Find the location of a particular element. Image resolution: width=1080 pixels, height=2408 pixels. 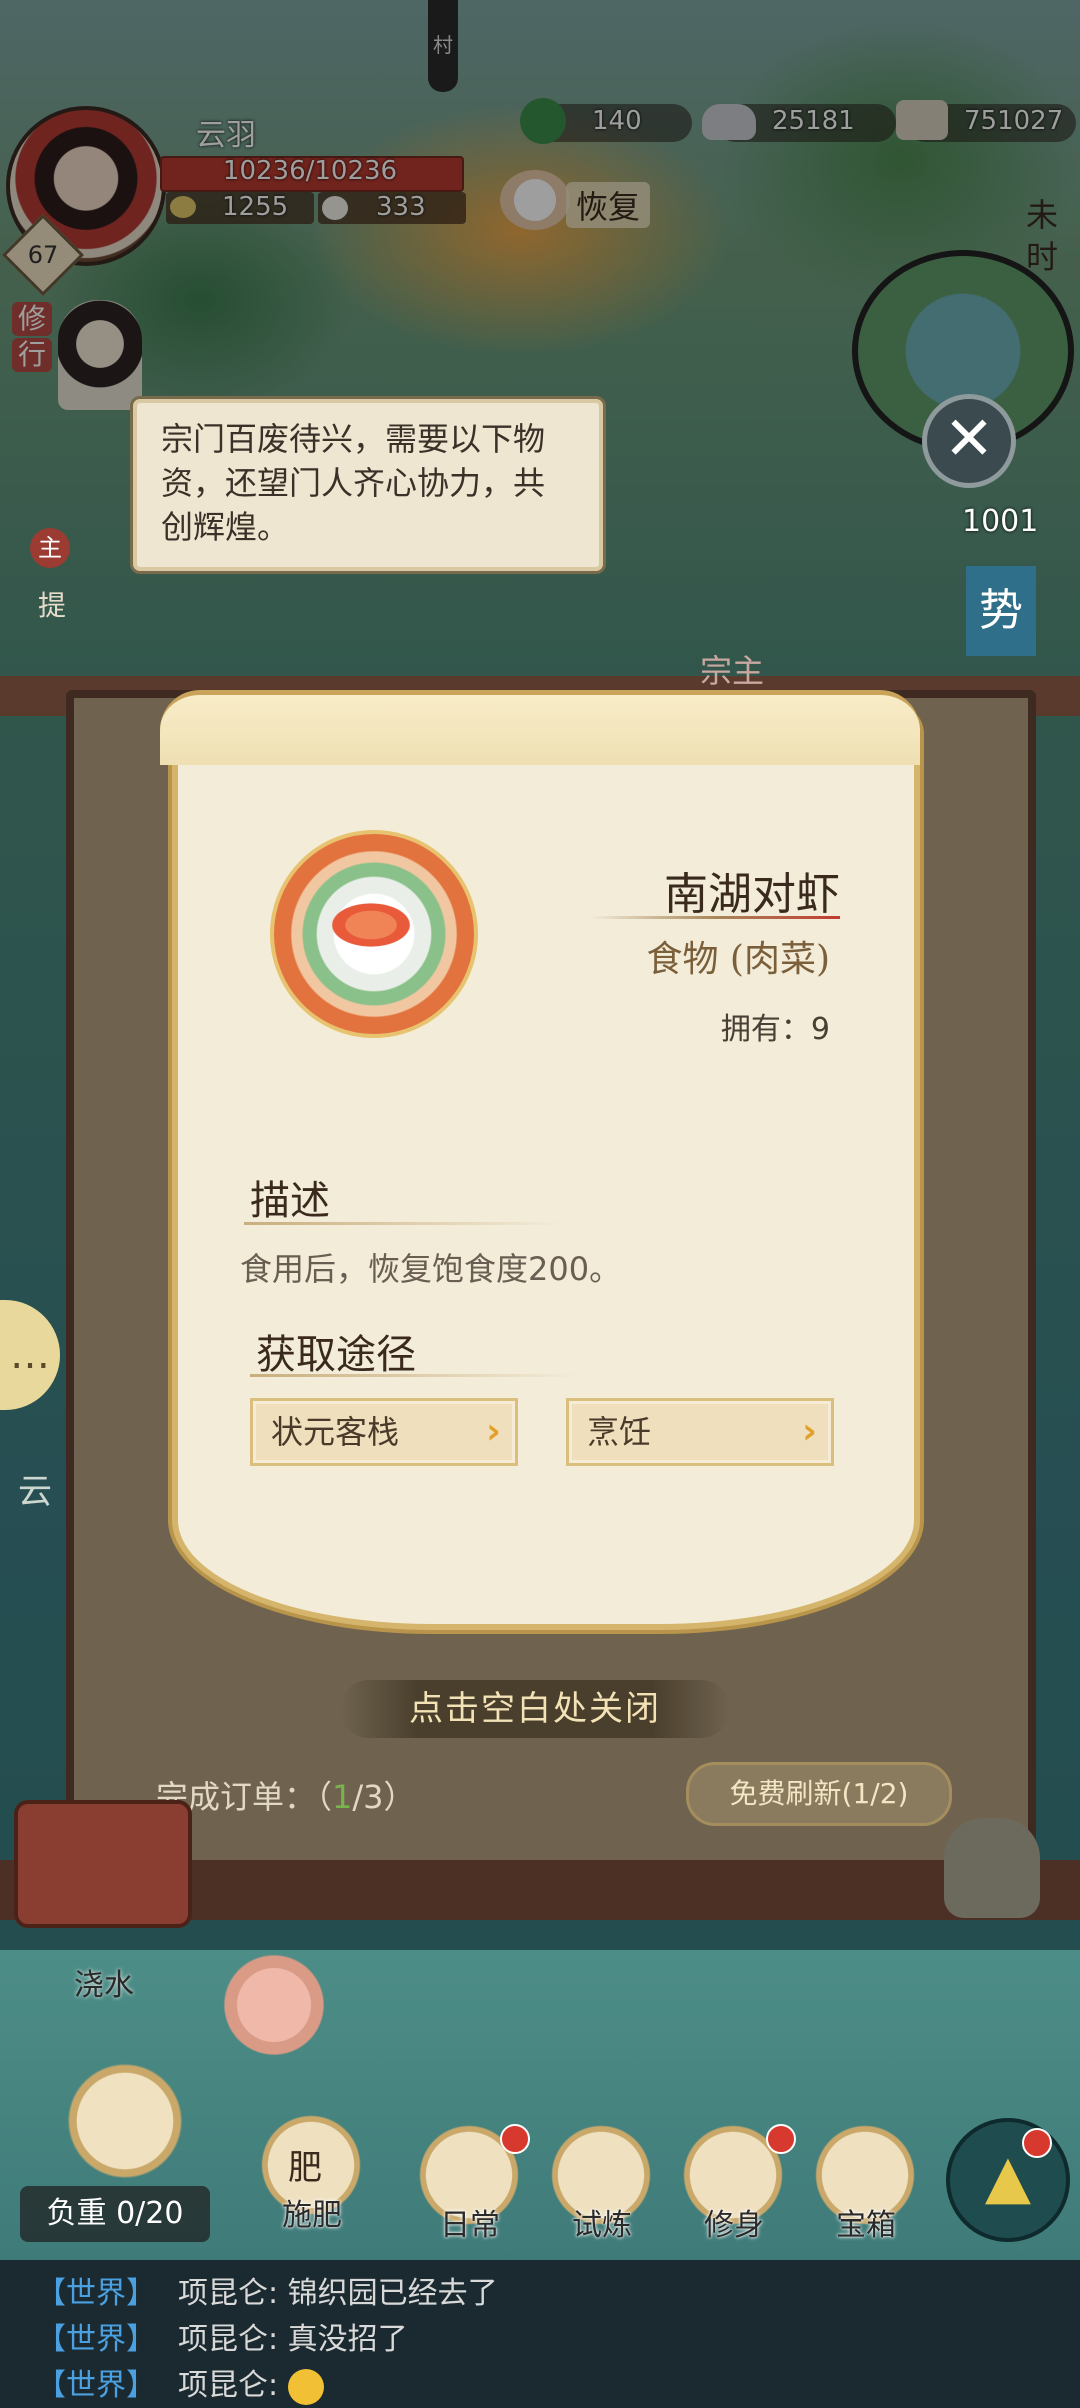

order-progress-rest: /3） is located at coordinates (384, 1797).